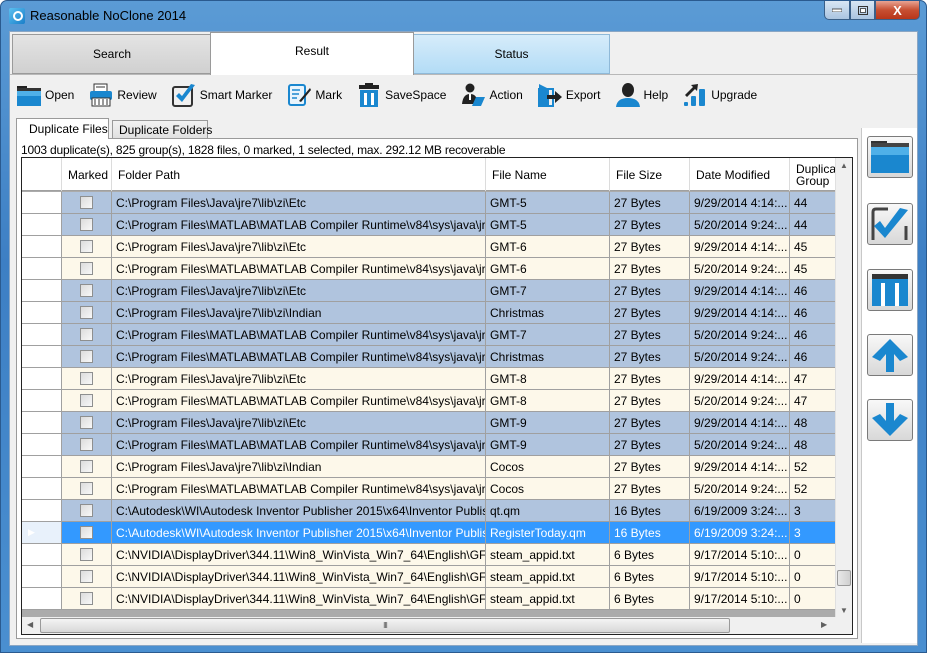 The image size is (927, 653). I want to click on tab-duplicate-folders: Duplicate Folders, so click(162, 129).